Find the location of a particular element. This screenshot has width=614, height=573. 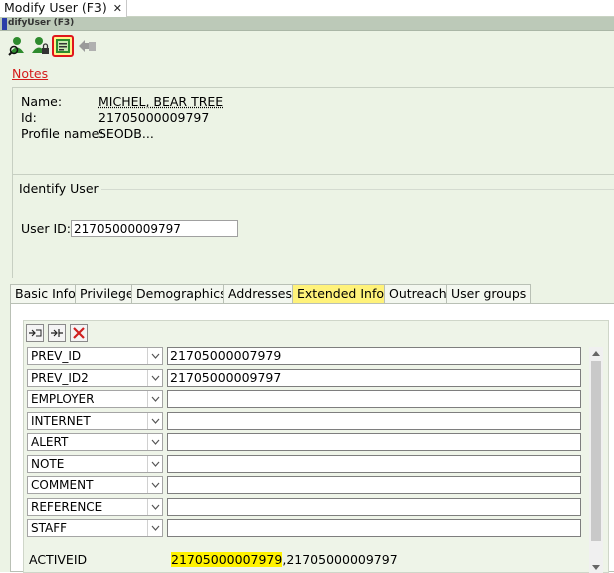

delete-row-button is located at coordinates (79, 333).